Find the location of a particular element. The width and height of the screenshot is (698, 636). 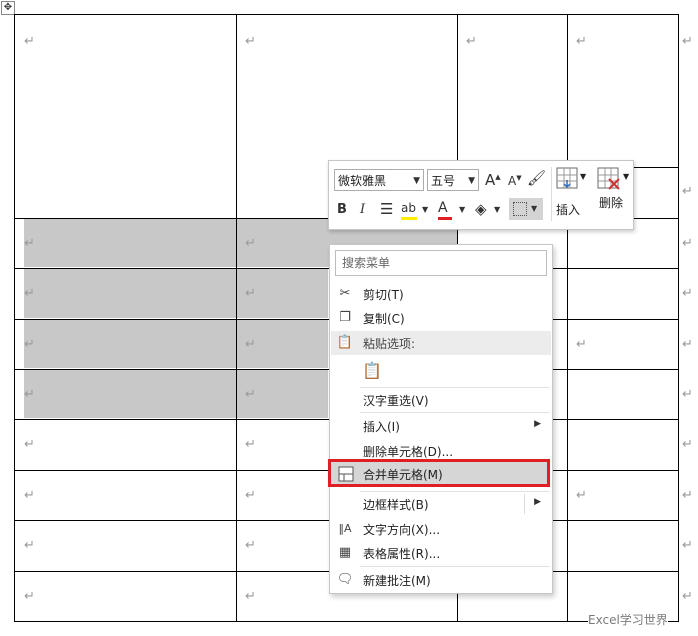

font-color-button: A is located at coordinates (445, 210).